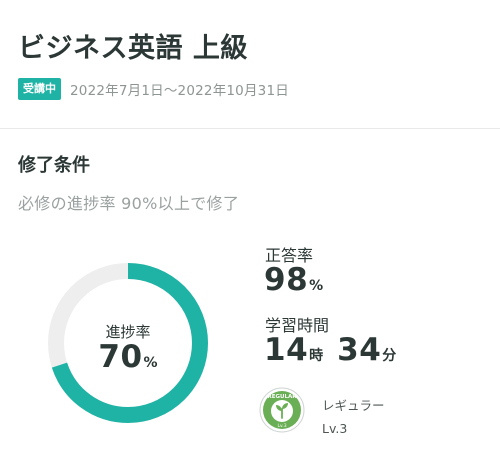  I want to click on course-status-row: 受講中 2022年7月1日〜2022年10月31日, so click(153, 89).